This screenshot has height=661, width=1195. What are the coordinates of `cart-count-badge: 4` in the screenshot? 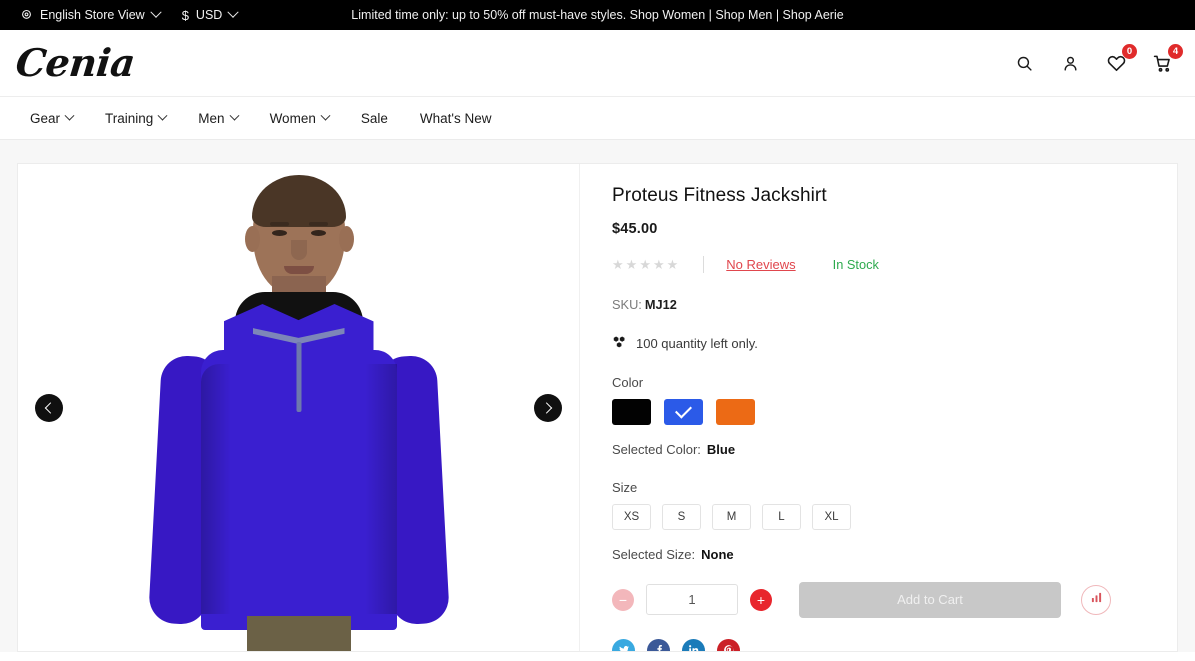 It's located at (1175, 51).